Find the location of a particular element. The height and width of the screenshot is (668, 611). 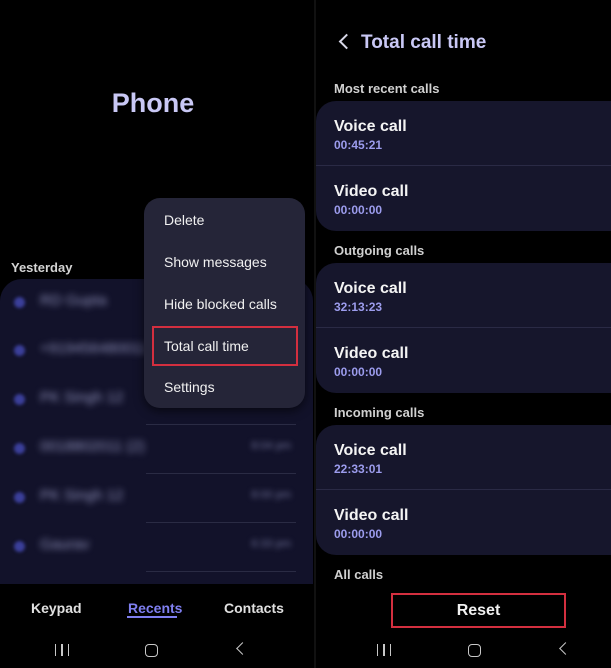

voice-call-duration: 32:13:23 is located at coordinates (358, 307).